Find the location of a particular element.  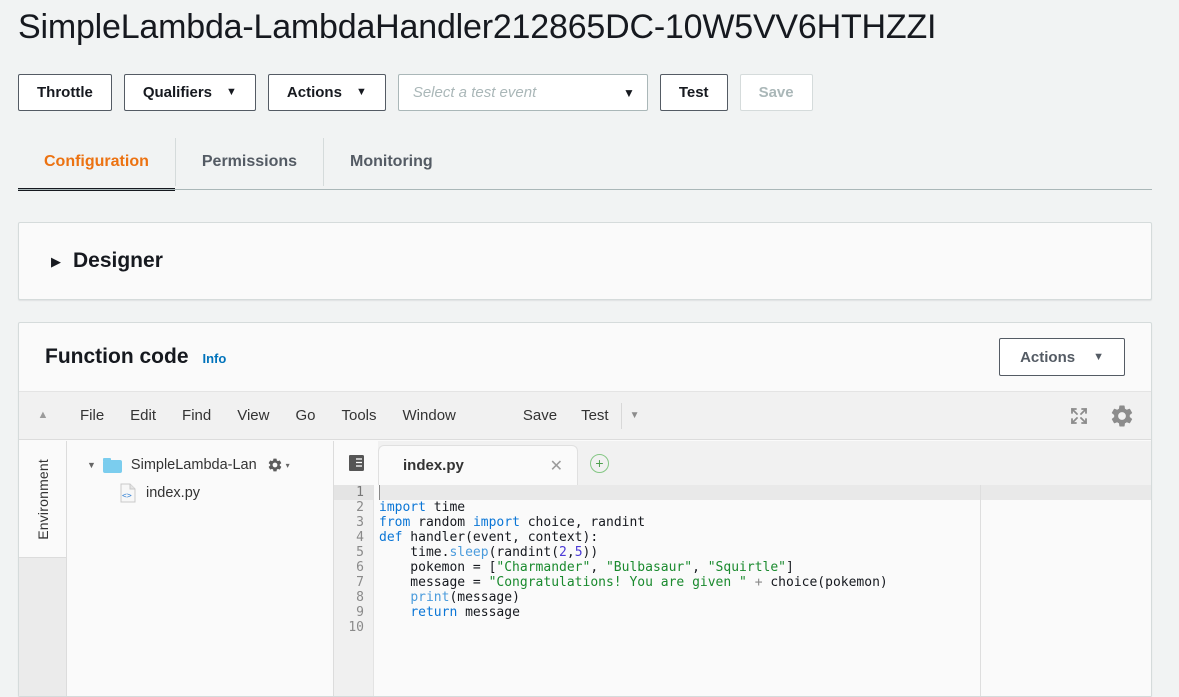

editor-save-button: Save is located at coordinates (540, 415).